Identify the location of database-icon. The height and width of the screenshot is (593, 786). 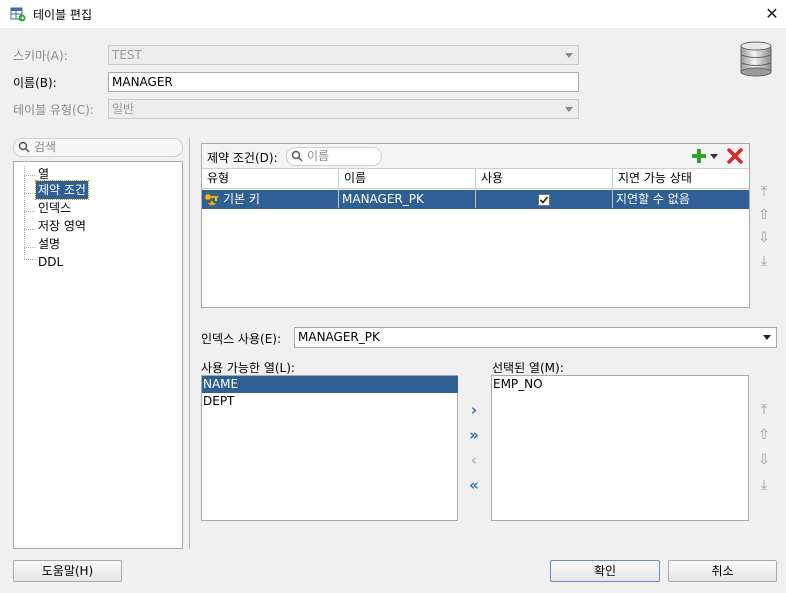
(756, 59).